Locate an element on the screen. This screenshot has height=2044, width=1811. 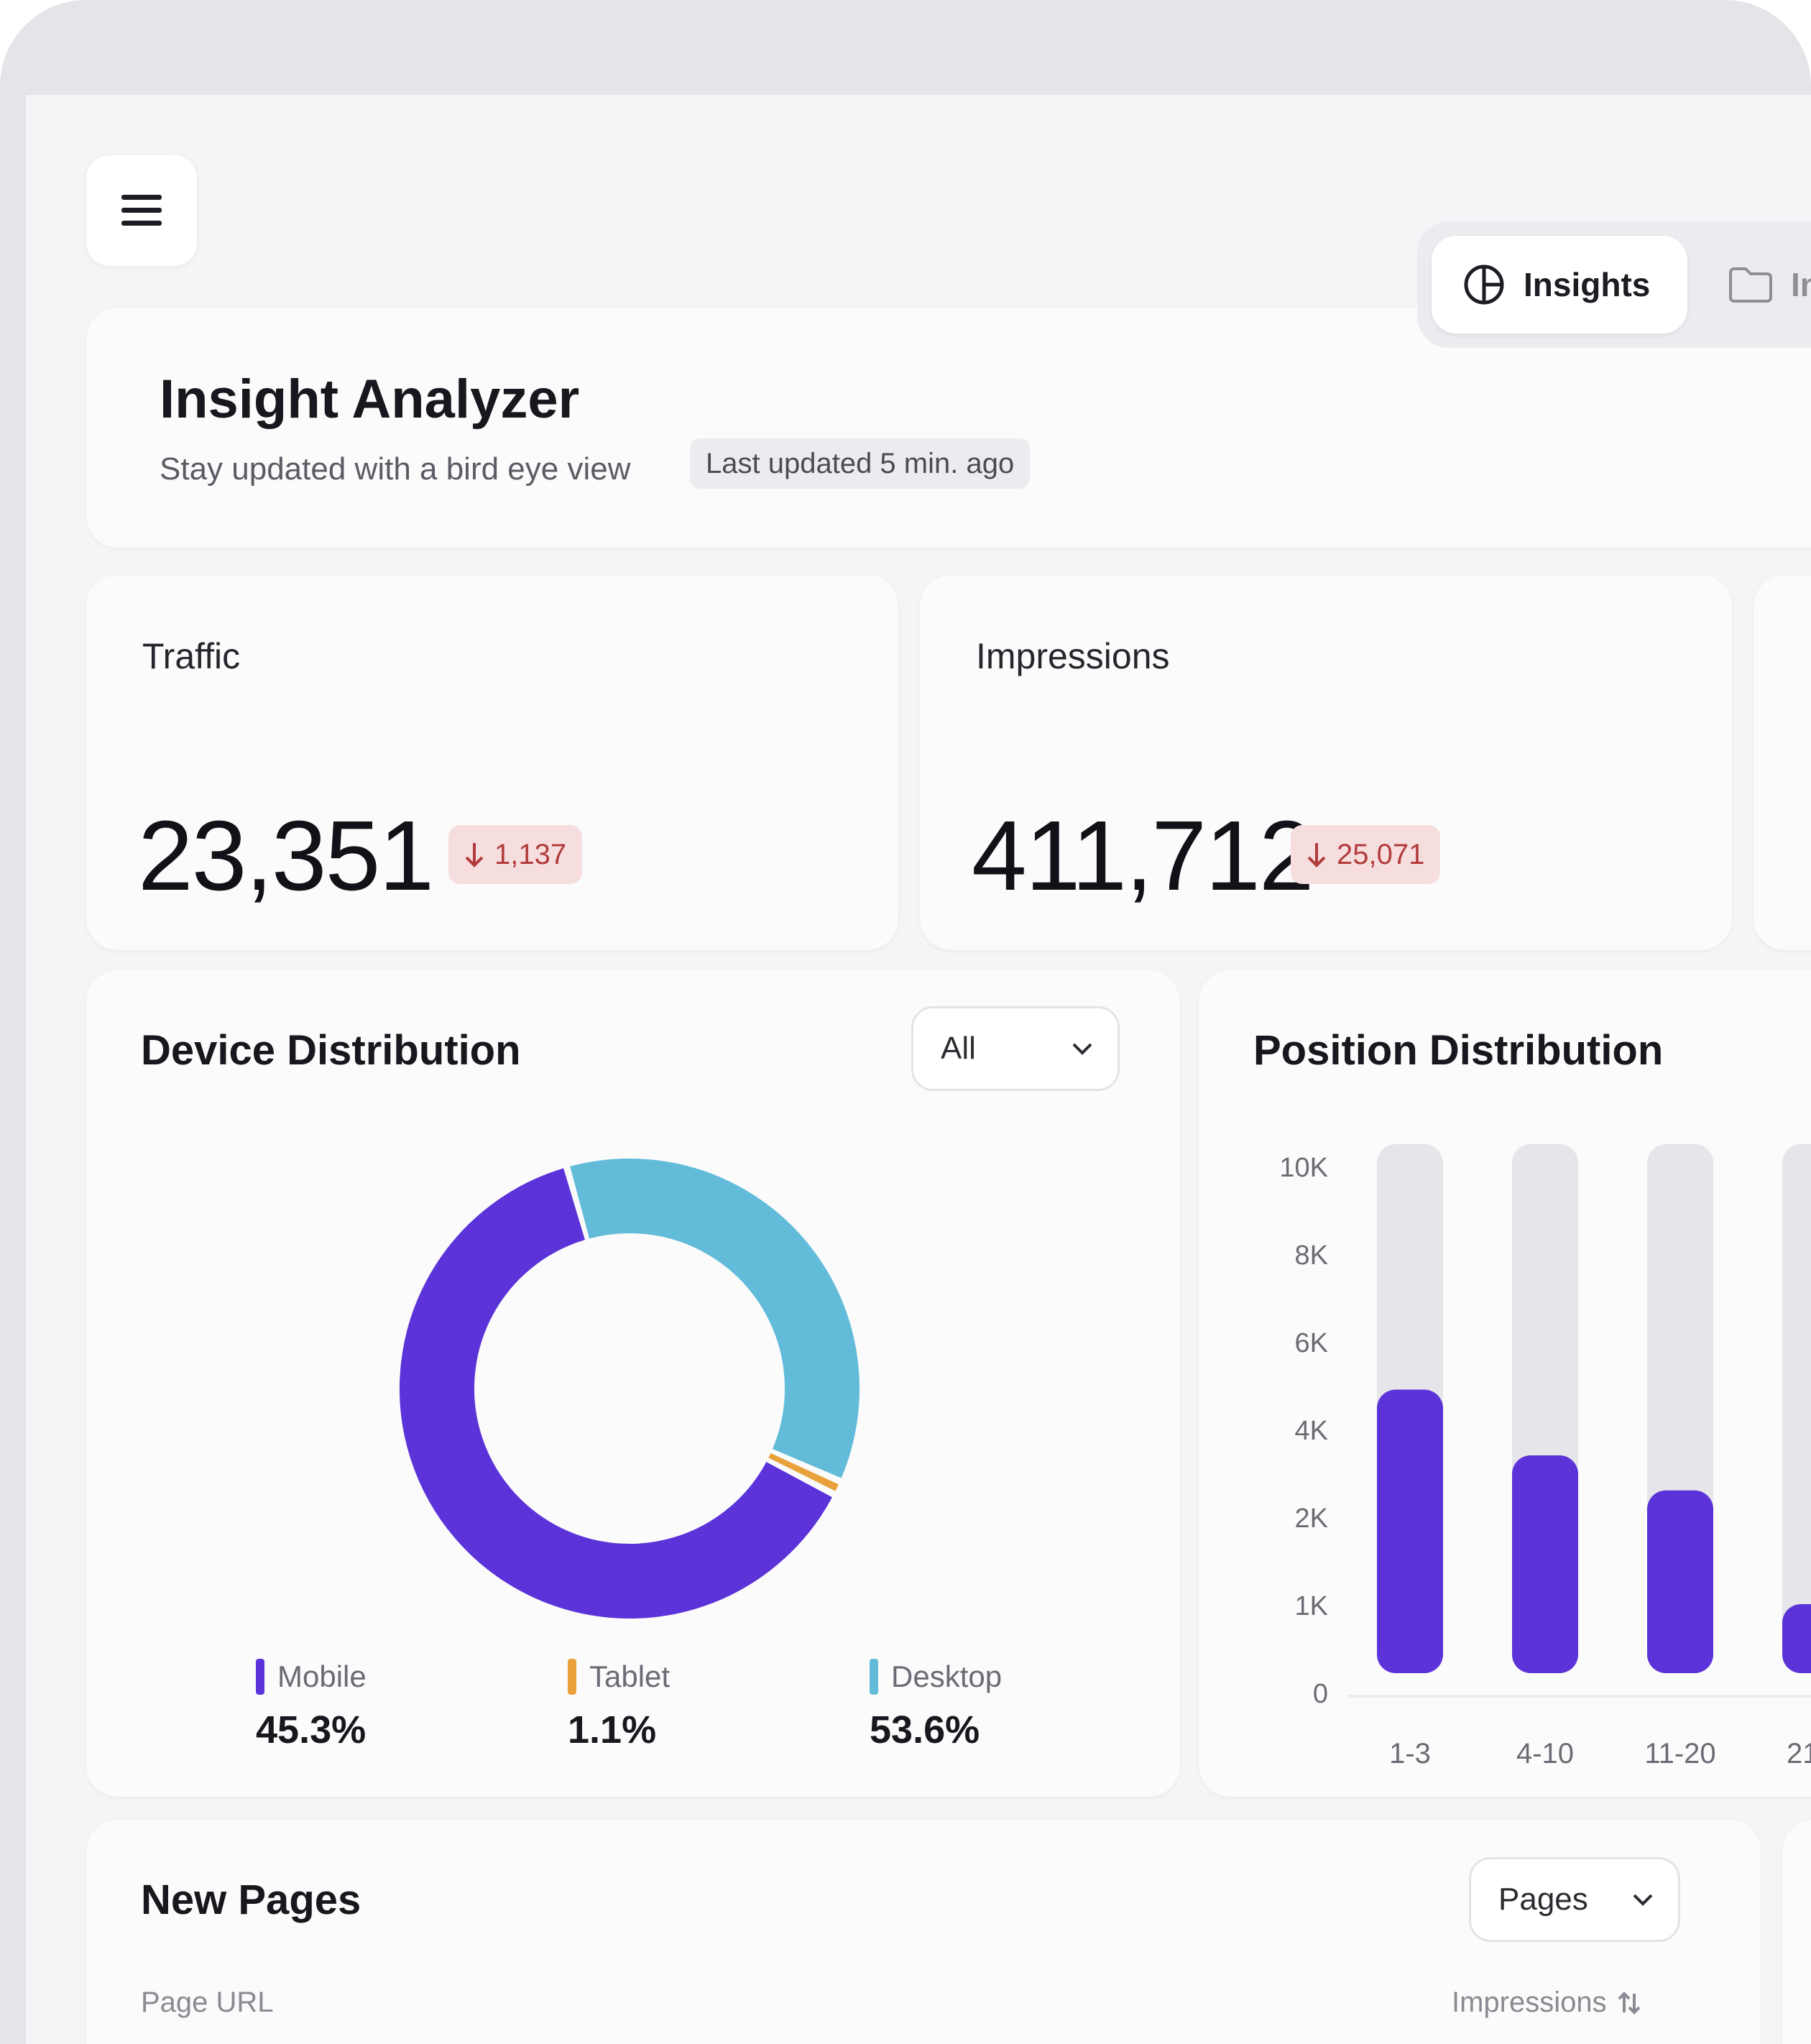
new-pages-title: New Pages is located at coordinates (251, 1900).